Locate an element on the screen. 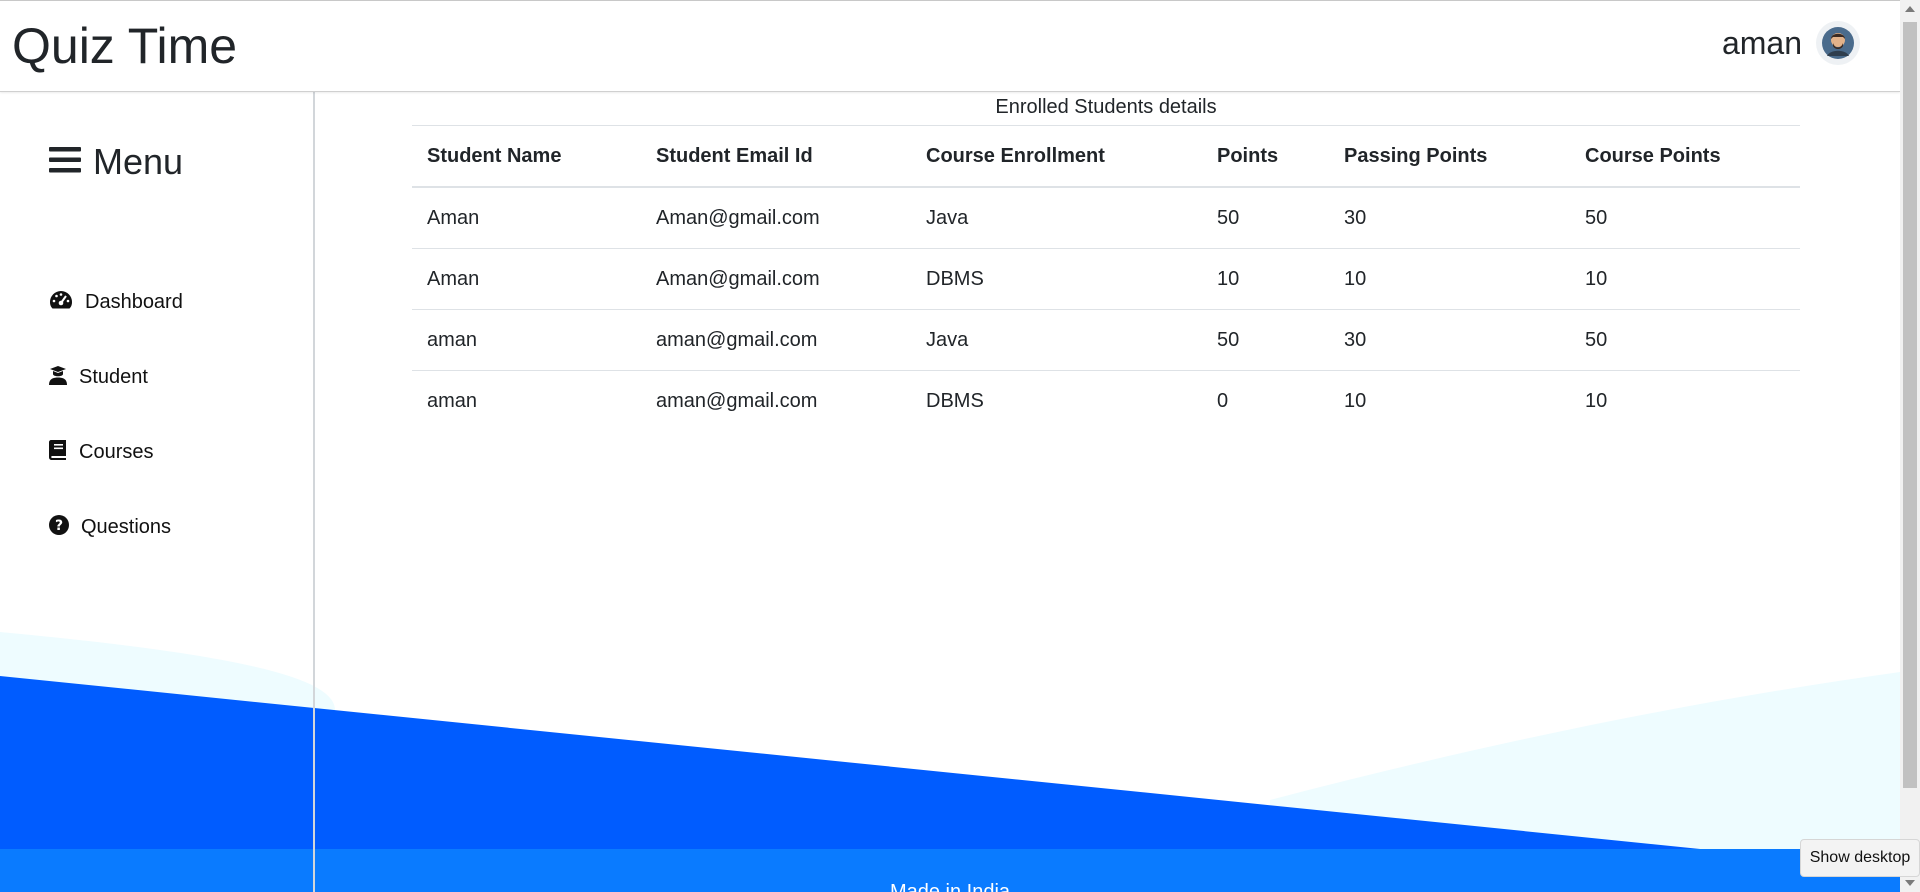 Image resolution: width=1920 pixels, height=892 pixels. scroll-down-arrow-icon is located at coordinates (1910, 883).